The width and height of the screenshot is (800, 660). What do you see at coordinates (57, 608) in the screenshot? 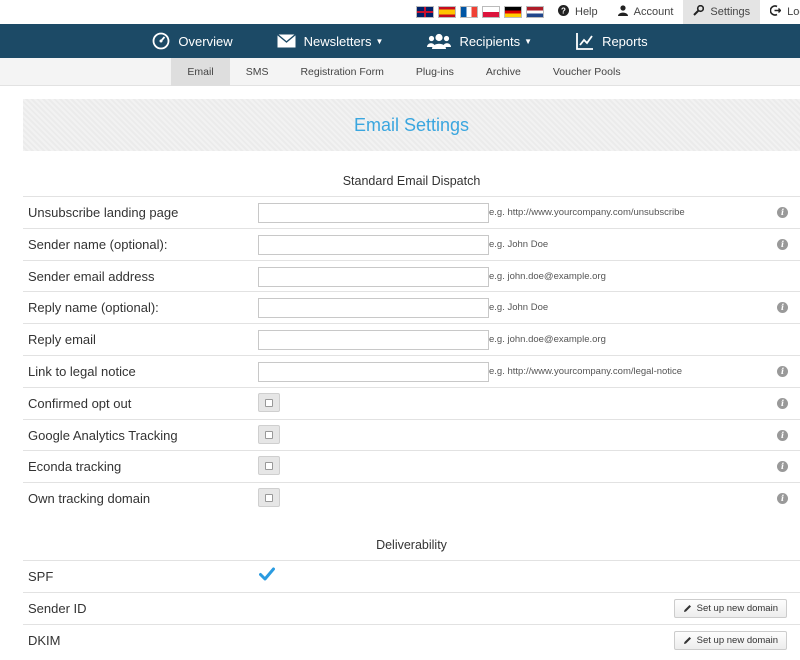
I see `deliverability-label: Sender ID` at bounding box center [57, 608].